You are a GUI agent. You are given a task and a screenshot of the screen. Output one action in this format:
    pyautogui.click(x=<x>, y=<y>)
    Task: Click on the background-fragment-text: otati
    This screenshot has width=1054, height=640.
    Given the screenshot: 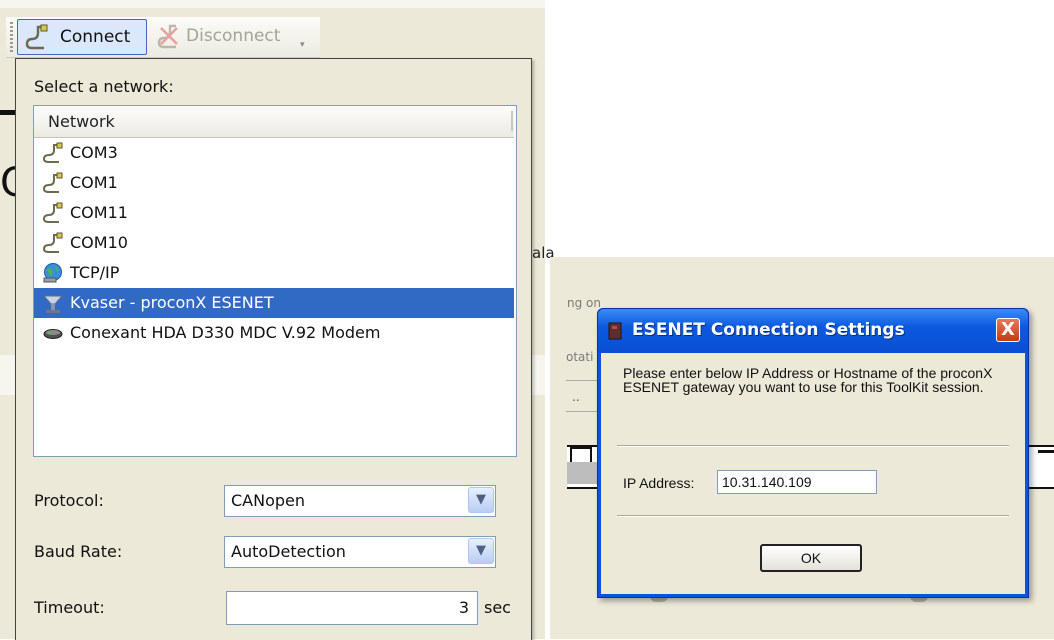 What is the action you would take?
    pyautogui.click(x=580, y=357)
    